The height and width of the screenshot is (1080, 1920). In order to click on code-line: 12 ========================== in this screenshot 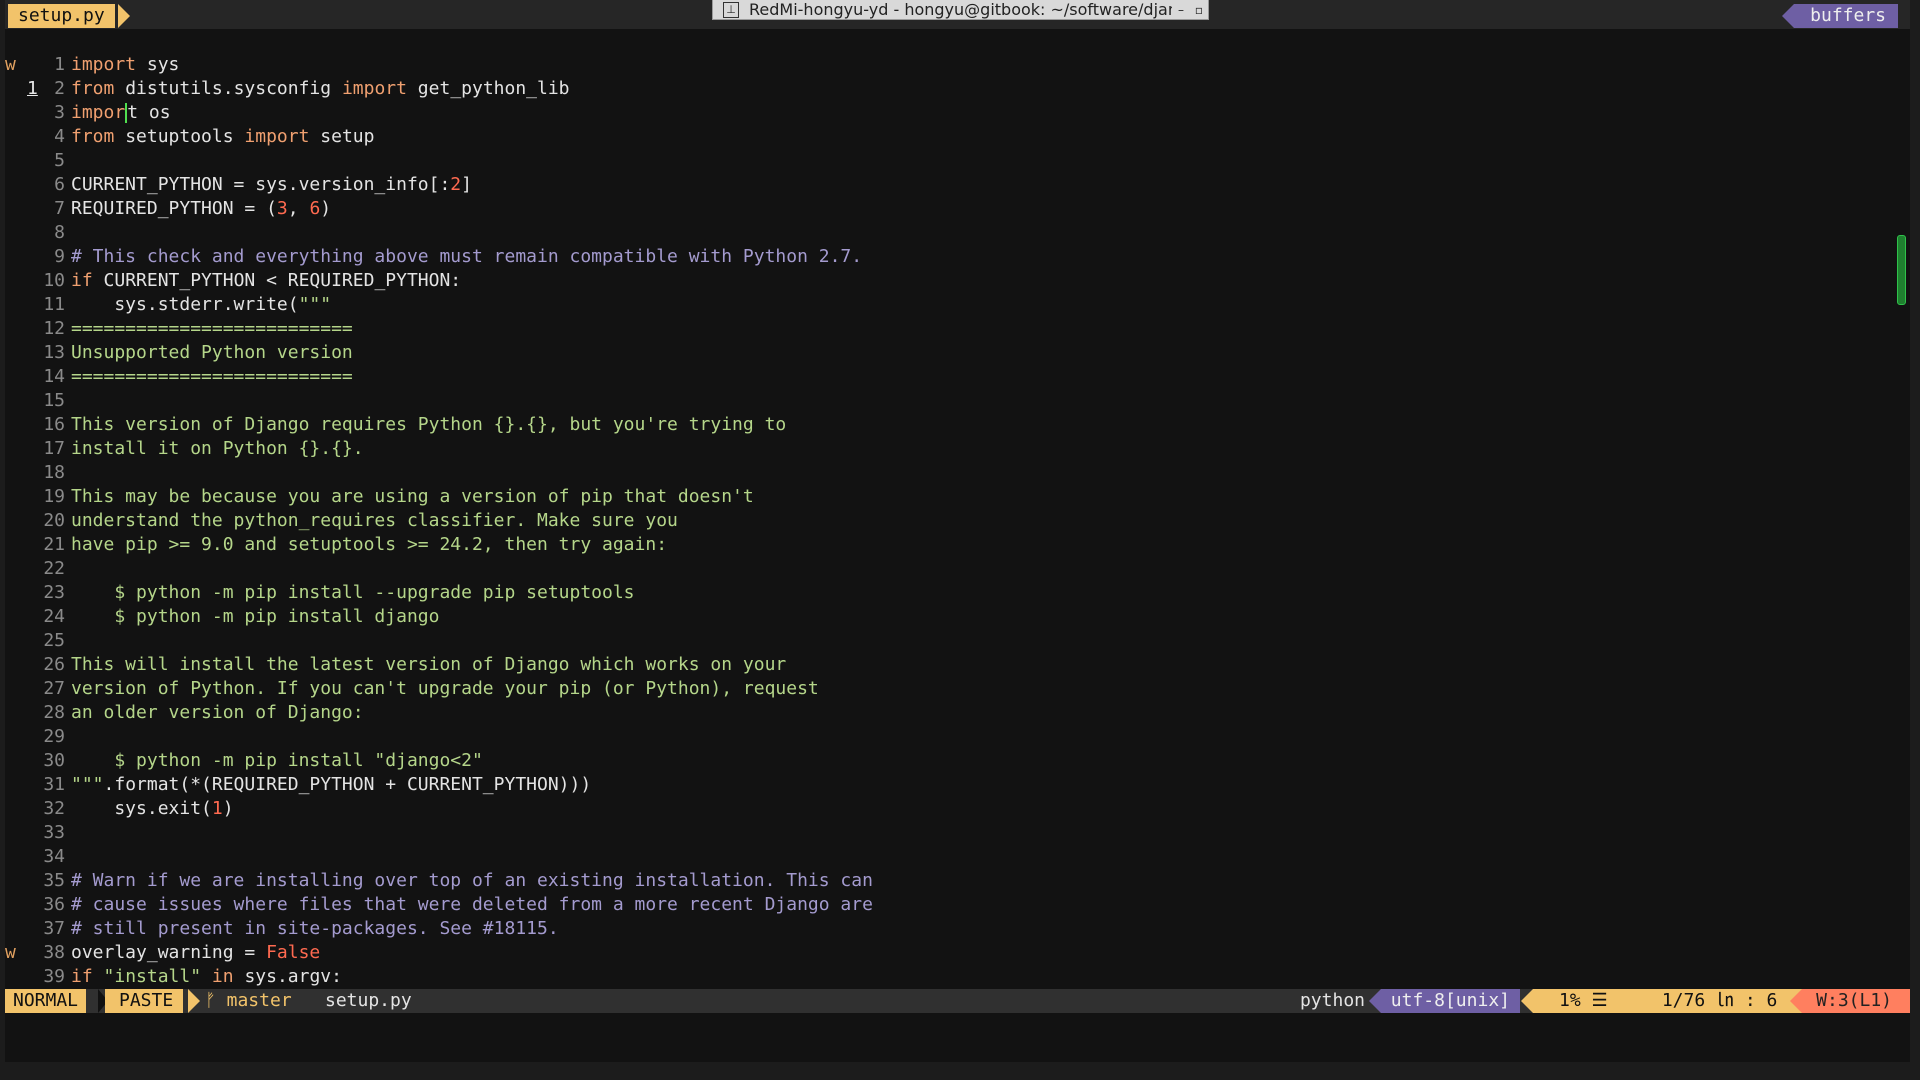, I will do `click(957, 329)`.